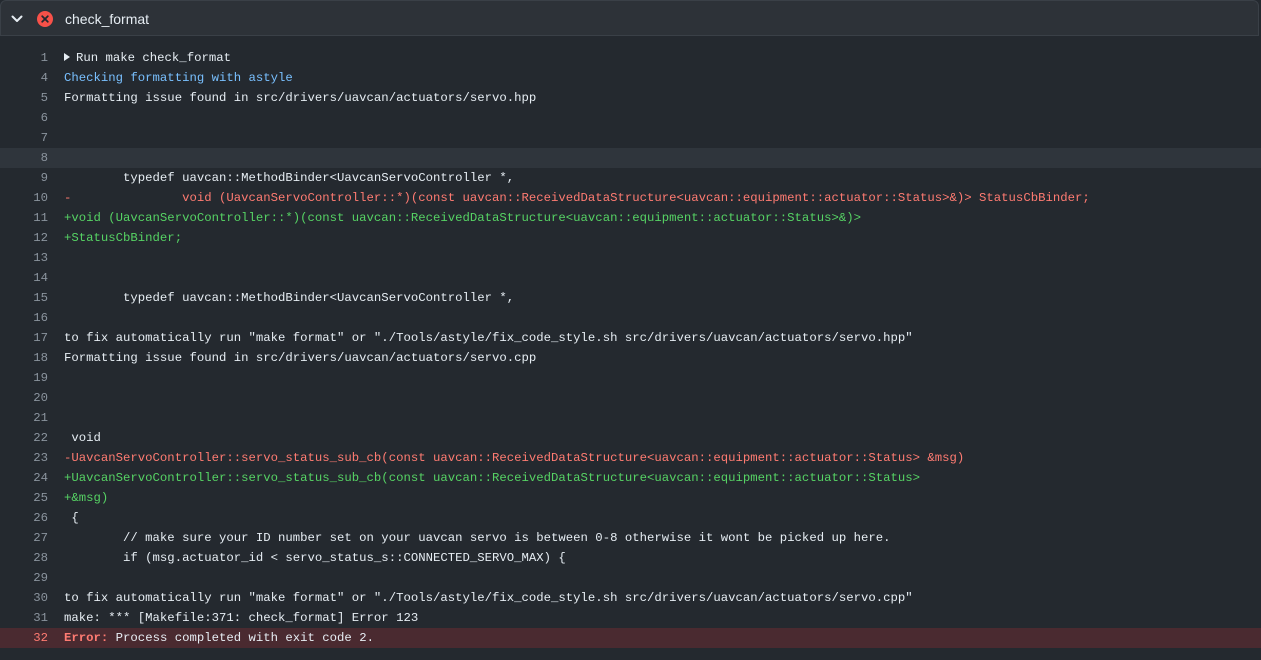 The width and height of the screenshot is (1261, 660). Describe the element at coordinates (24, 178) in the screenshot. I see `line-number: 9` at that location.